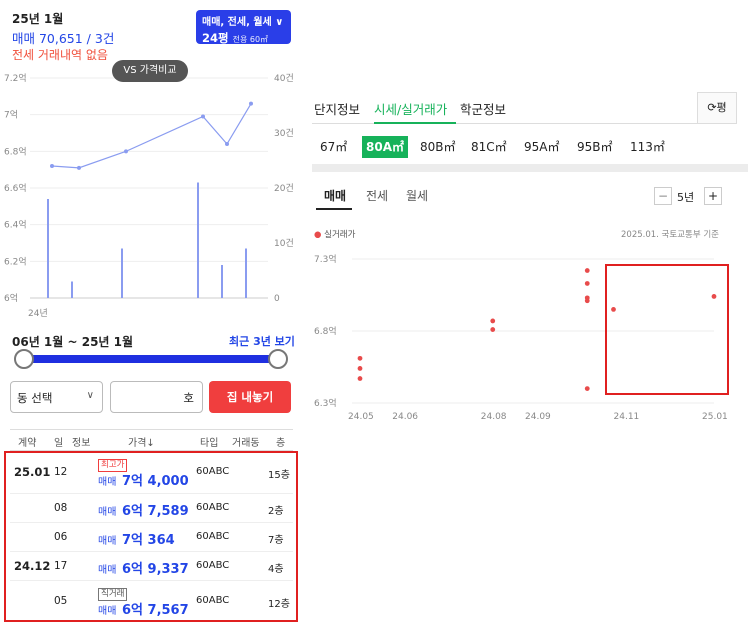 This screenshot has width=748, height=627. What do you see at coordinates (56, 397) in the screenshot?
I see `dong-select: 동 선택 ∨` at bounding box center [56, 397].